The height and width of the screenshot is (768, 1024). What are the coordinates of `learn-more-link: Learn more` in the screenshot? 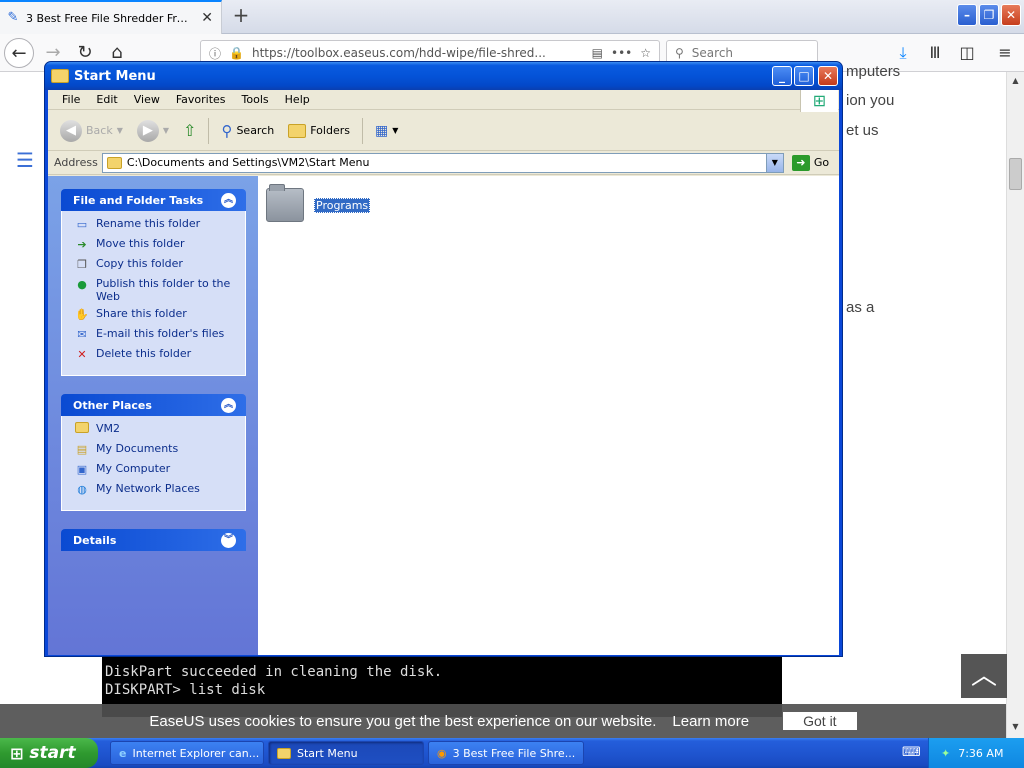 It's located at (710, 721).